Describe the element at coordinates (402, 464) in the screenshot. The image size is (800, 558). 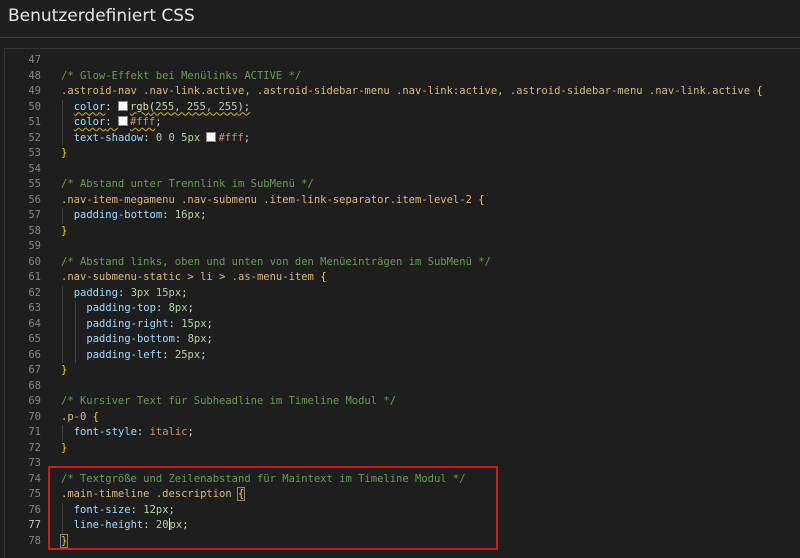
I see `code-line: 73` at that location.